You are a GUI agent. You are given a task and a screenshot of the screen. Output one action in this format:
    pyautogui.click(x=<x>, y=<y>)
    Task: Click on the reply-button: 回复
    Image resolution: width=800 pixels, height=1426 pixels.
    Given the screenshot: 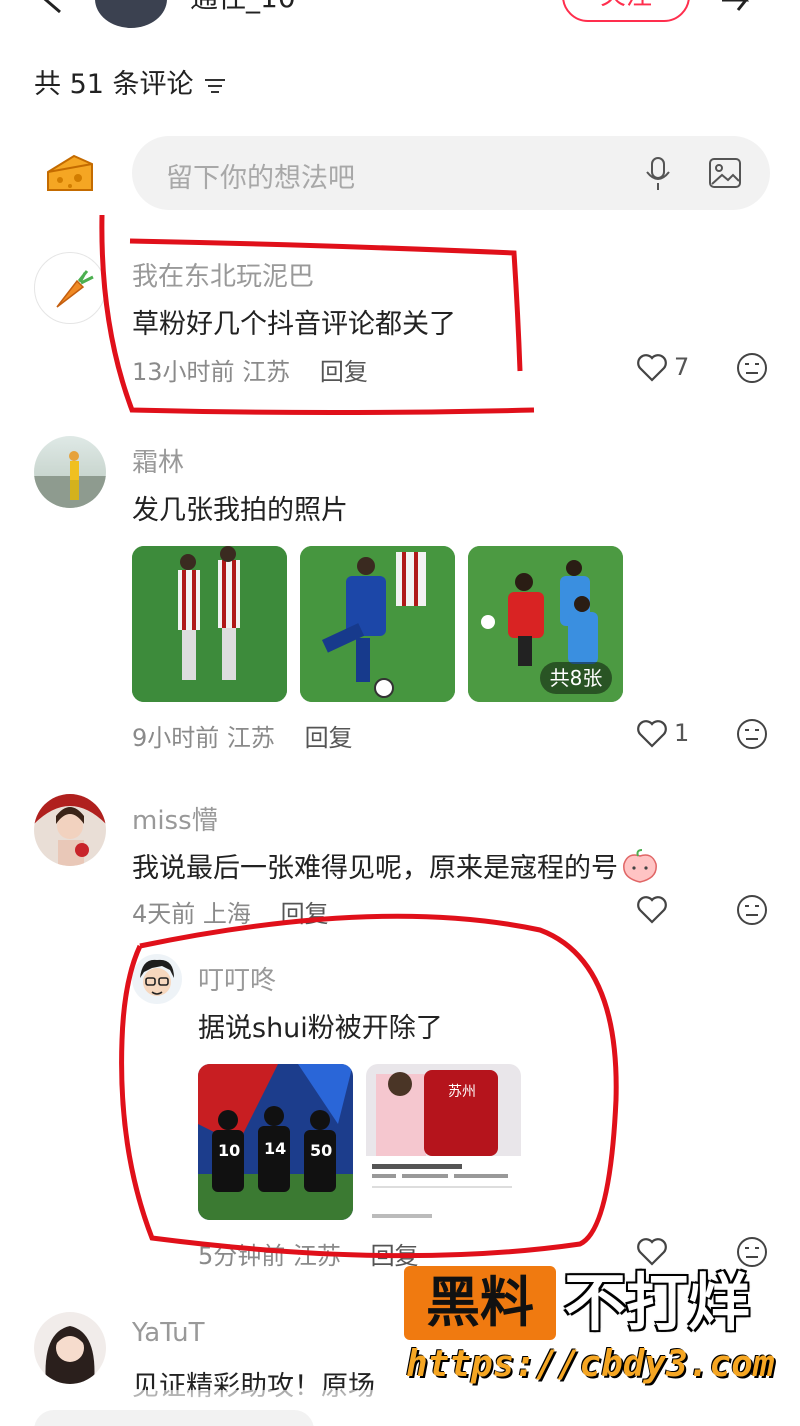 What is the action you would take?
    pyautogui.click(x=329, y=738)
    